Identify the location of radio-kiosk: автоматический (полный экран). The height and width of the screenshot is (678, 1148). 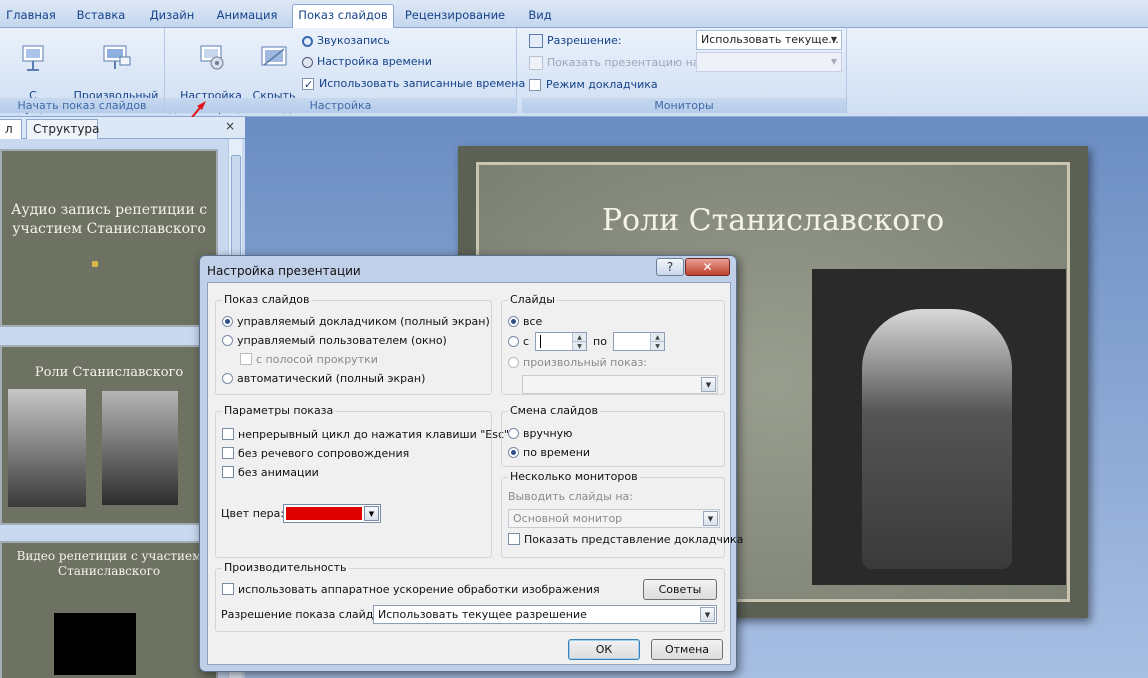
(323, 379).